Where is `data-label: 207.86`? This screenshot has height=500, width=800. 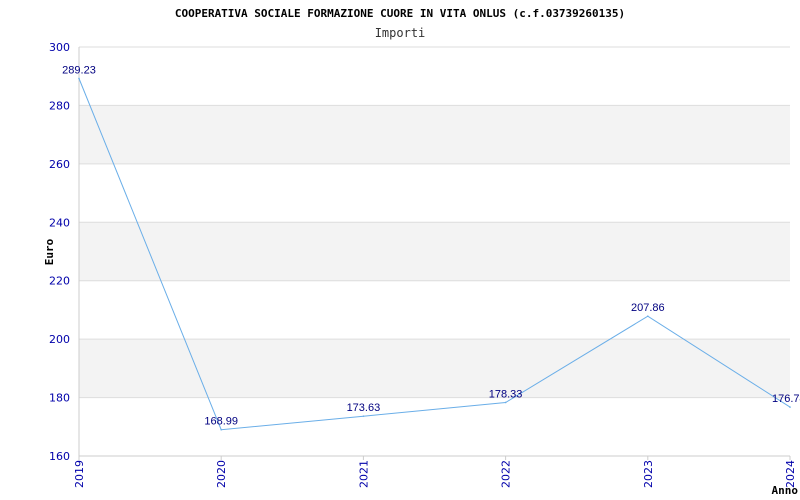
data-label: 207.86 is located at coordinates (648, 308).